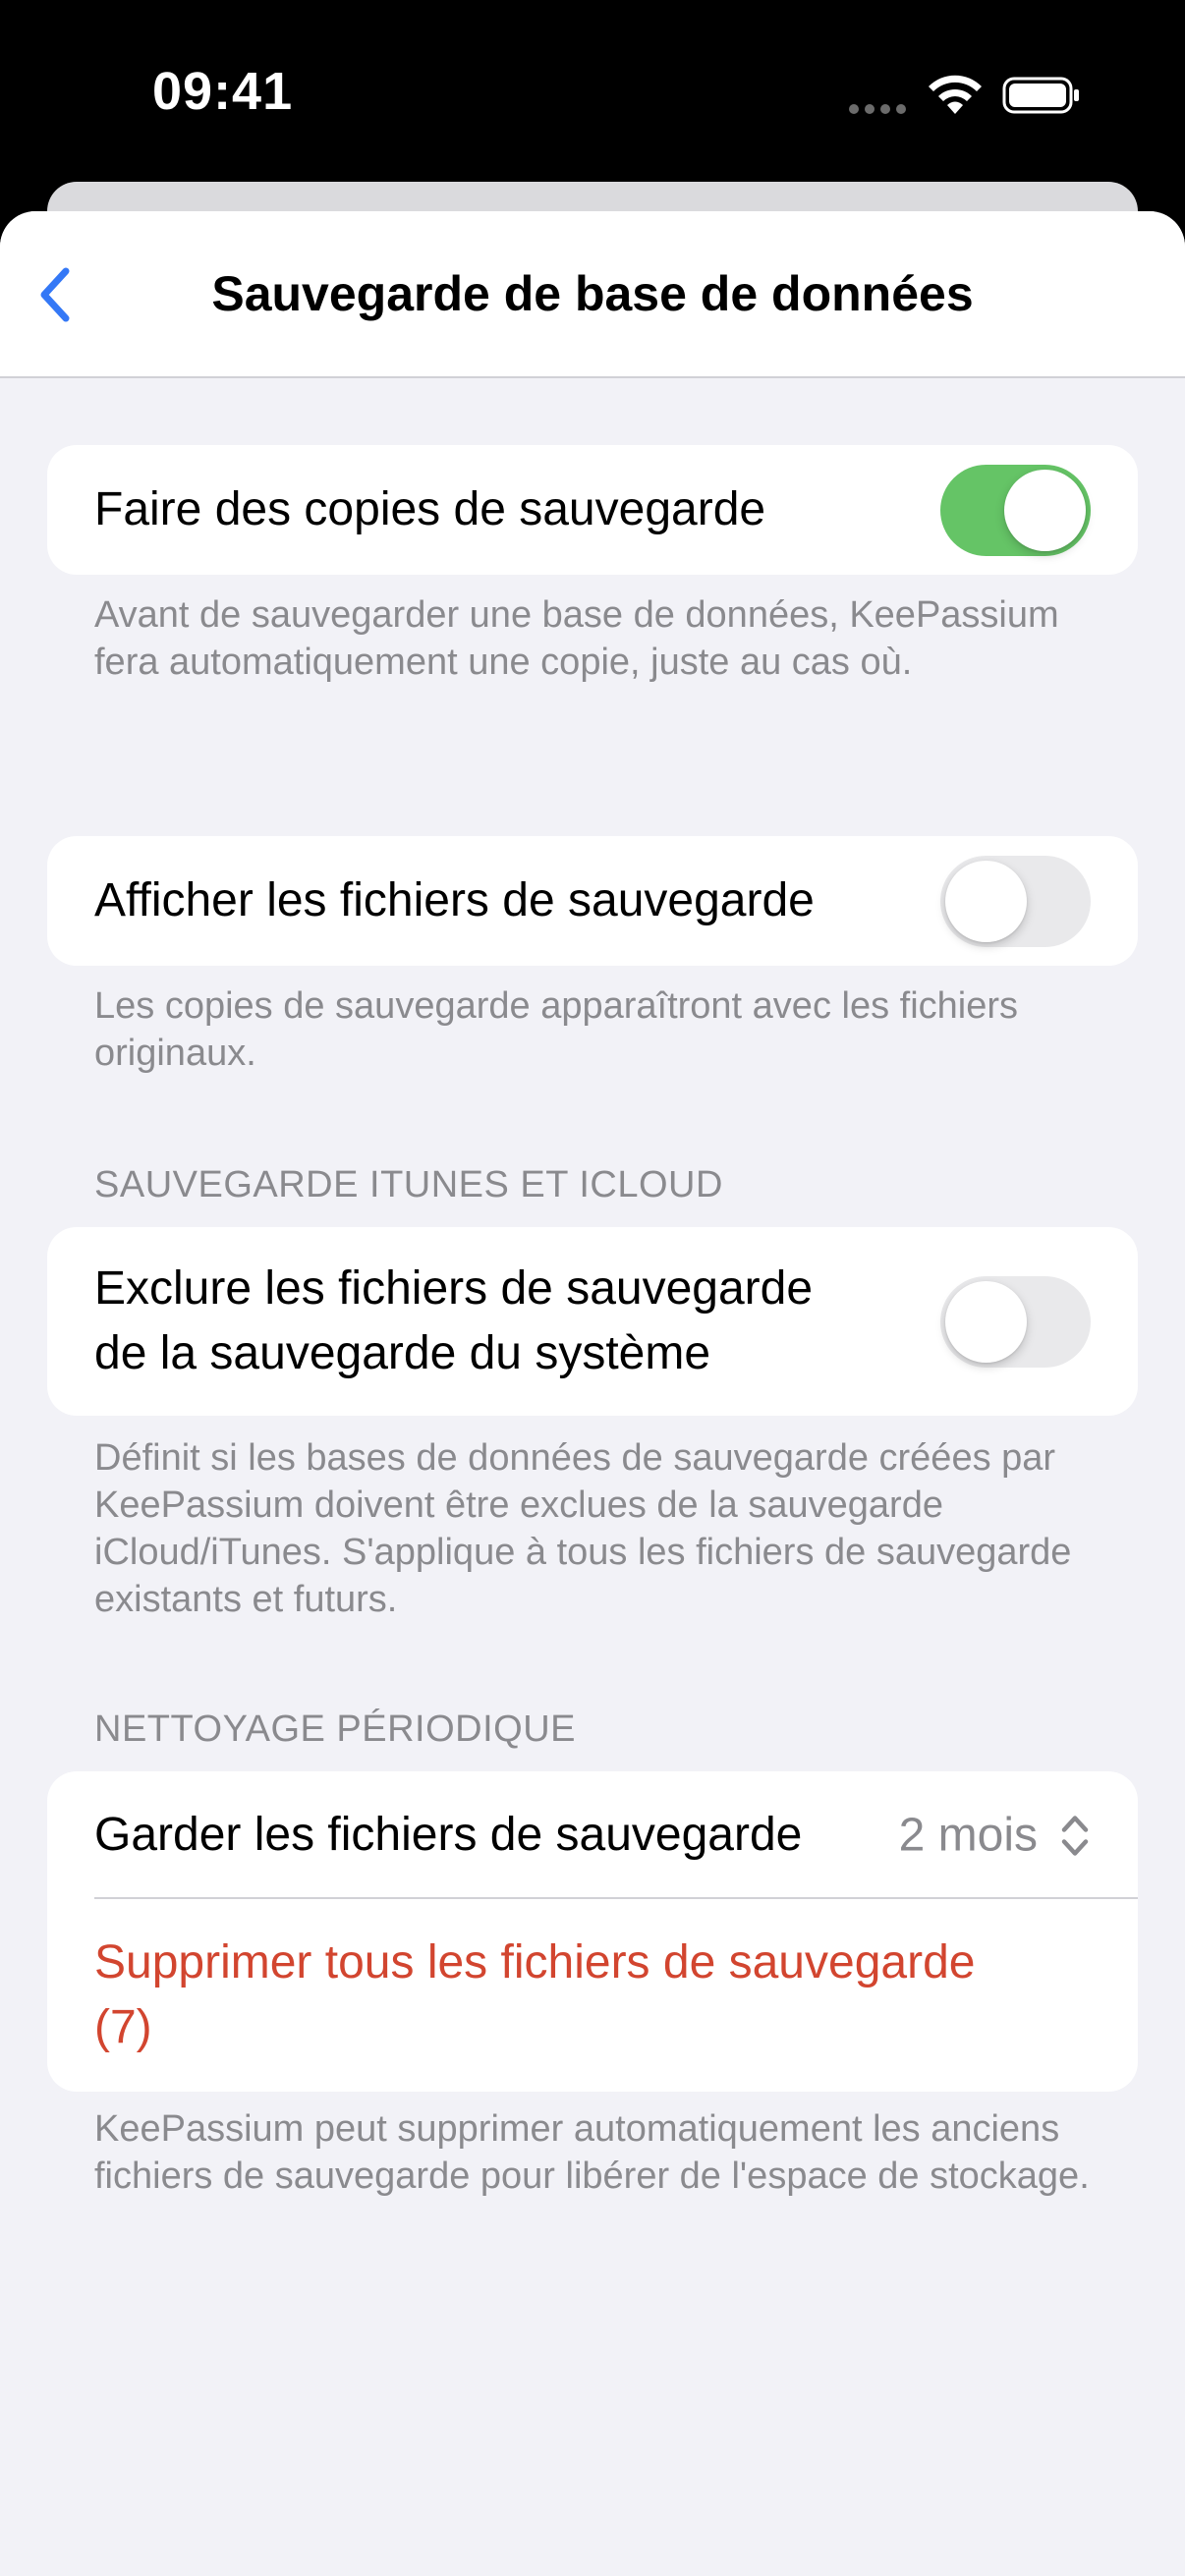  I want to click on show-backup-files-toggle, so click(1016, 901).